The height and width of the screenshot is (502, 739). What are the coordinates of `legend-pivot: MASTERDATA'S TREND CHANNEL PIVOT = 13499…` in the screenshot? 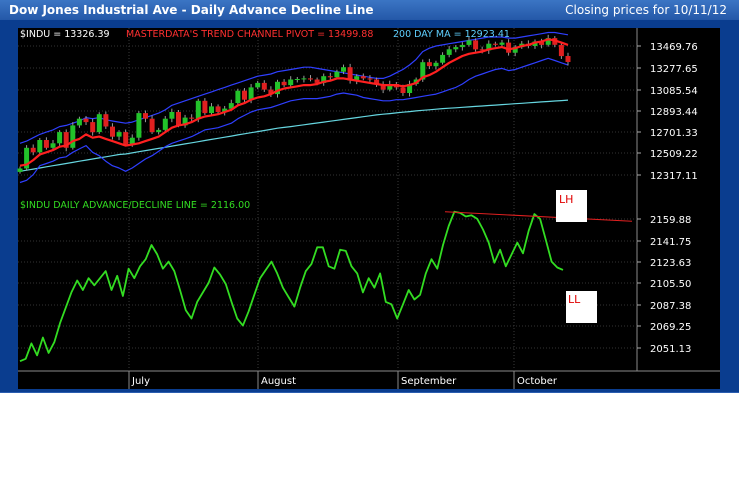 It's located at (249, 34).